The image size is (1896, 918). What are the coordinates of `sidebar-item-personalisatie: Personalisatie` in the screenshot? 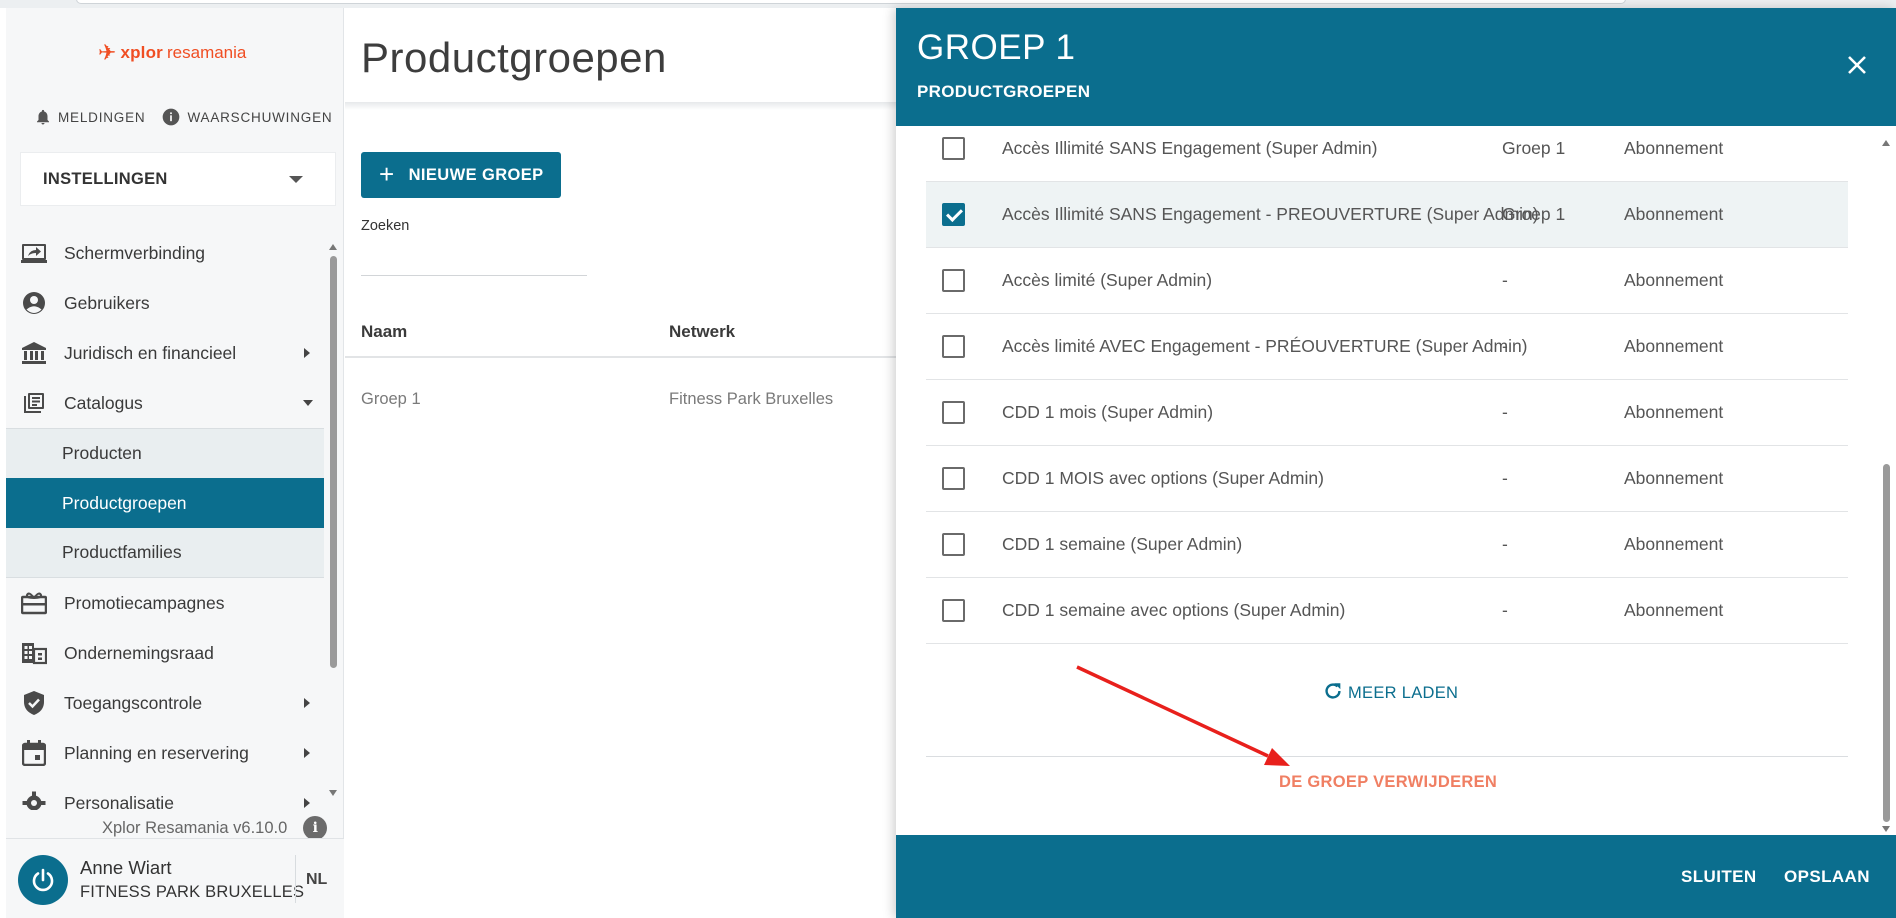 It's located at (165, 794).